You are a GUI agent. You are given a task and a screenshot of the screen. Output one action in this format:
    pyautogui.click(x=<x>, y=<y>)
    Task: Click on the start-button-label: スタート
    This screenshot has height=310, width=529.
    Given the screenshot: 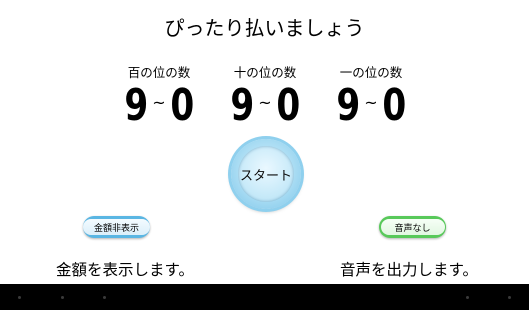 What is the action you would take?
    pyautogui.click(x=266, y=174)
    